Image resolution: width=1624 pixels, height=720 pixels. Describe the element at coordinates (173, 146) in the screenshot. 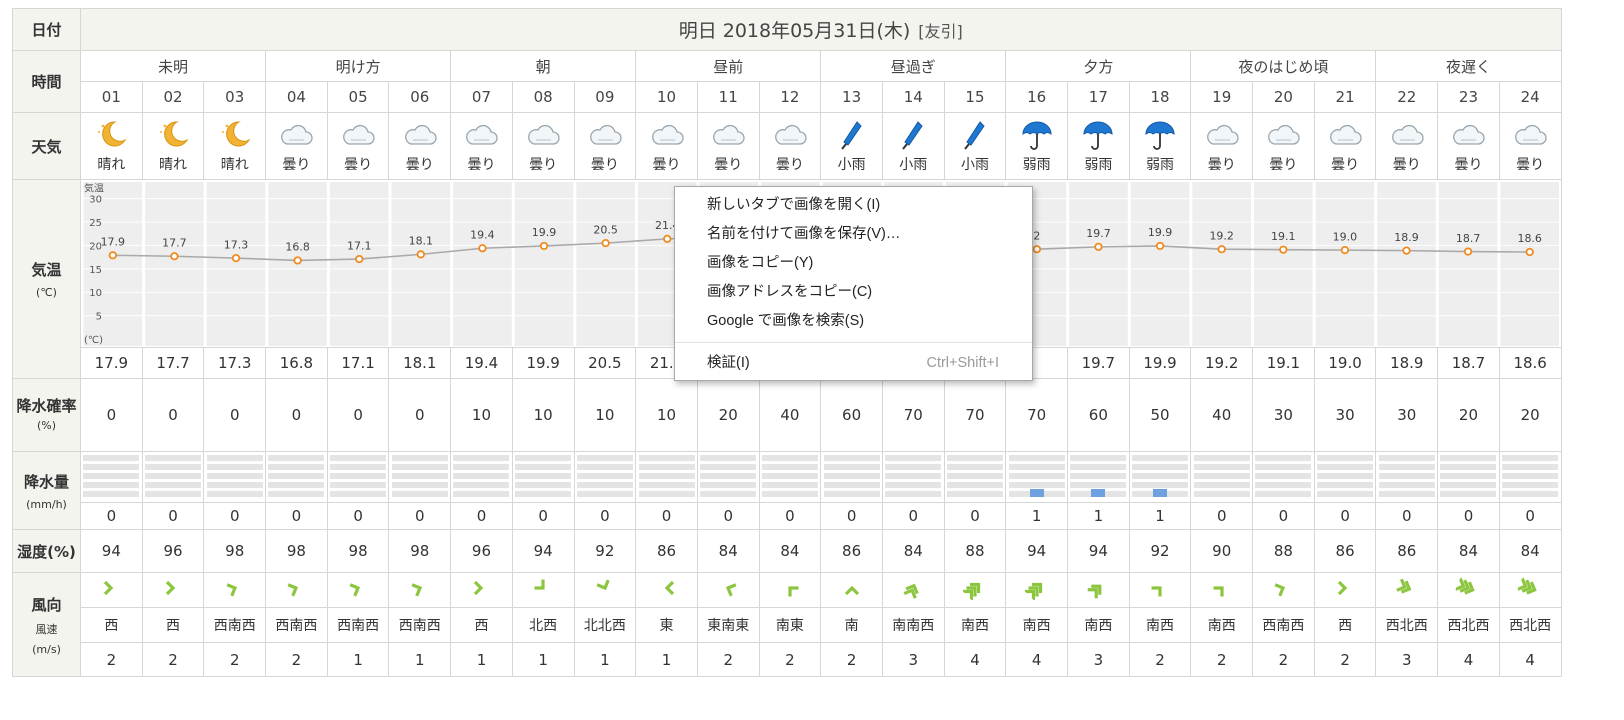

I see `weather-cell: 晴れ` at that location.